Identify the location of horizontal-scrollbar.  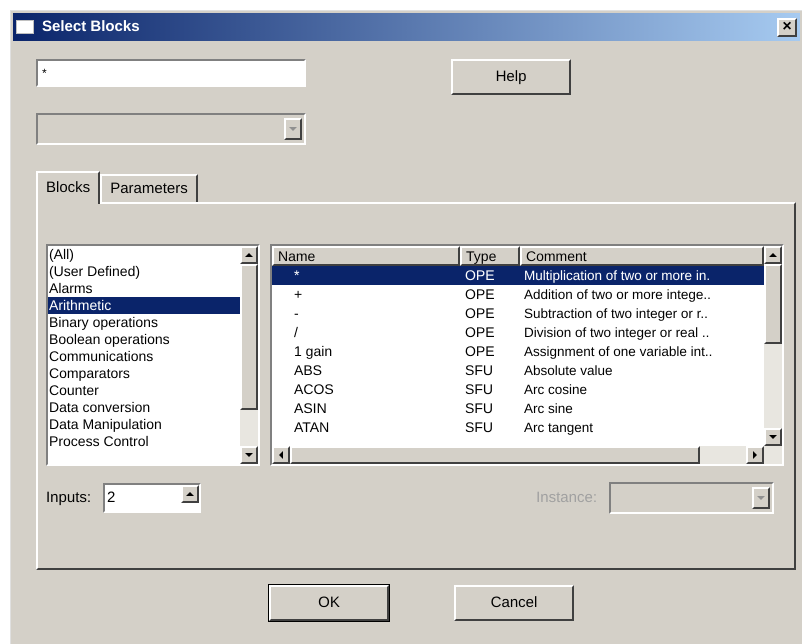
(527, 455).